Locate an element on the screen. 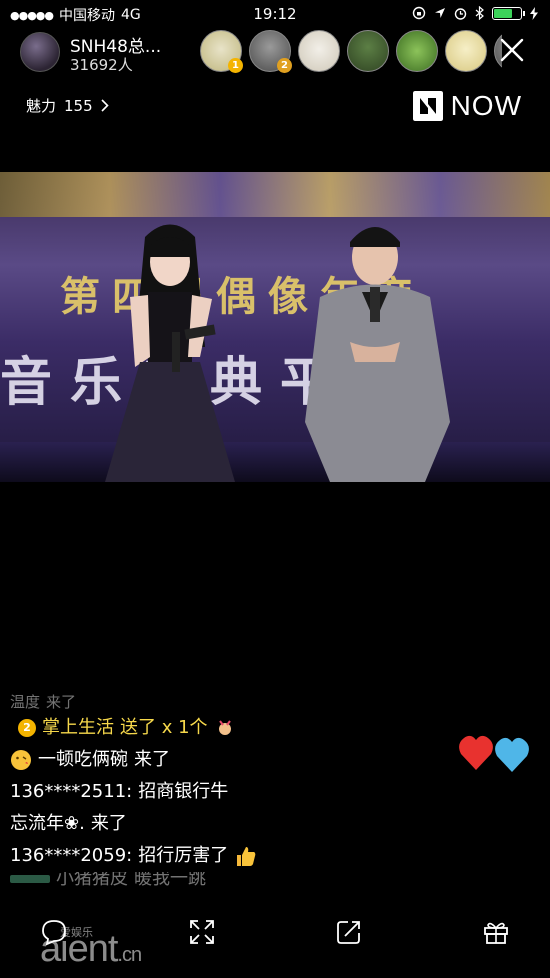 This screenshot has width=550, height=978. charm-value: 155 is located at coordinates (78, 105).